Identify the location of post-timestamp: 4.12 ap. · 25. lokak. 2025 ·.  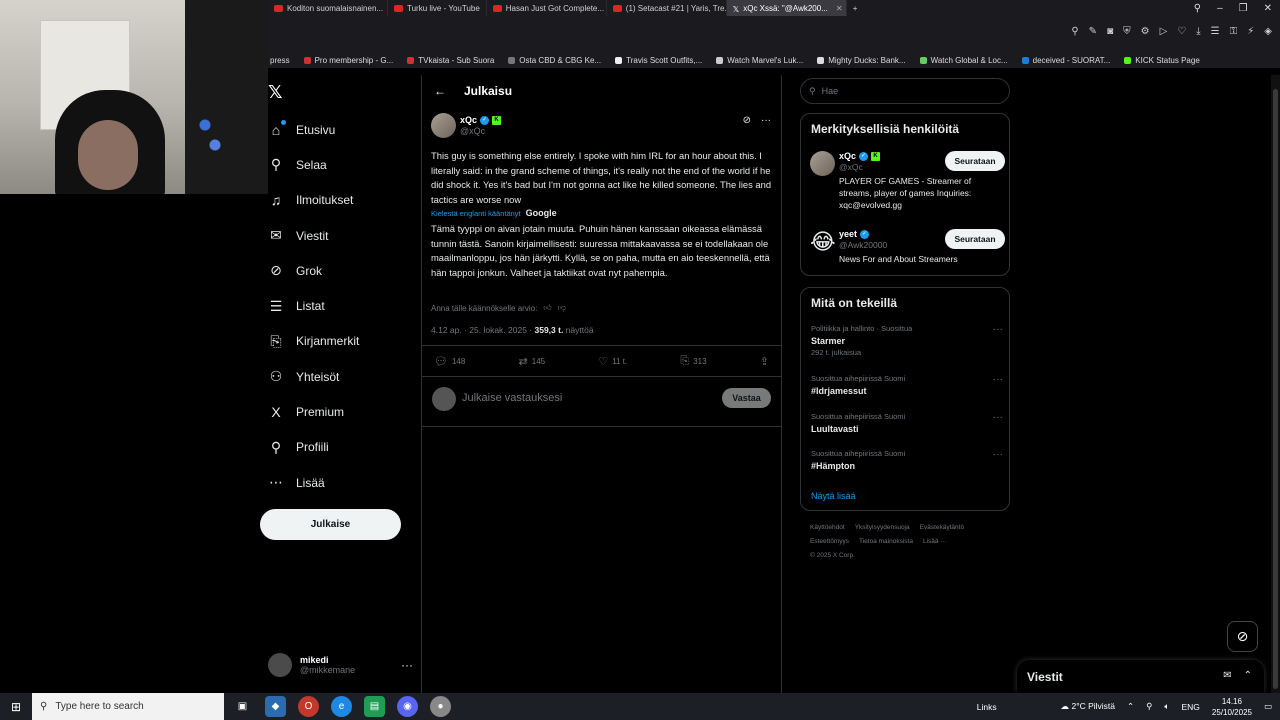
(482, 330).